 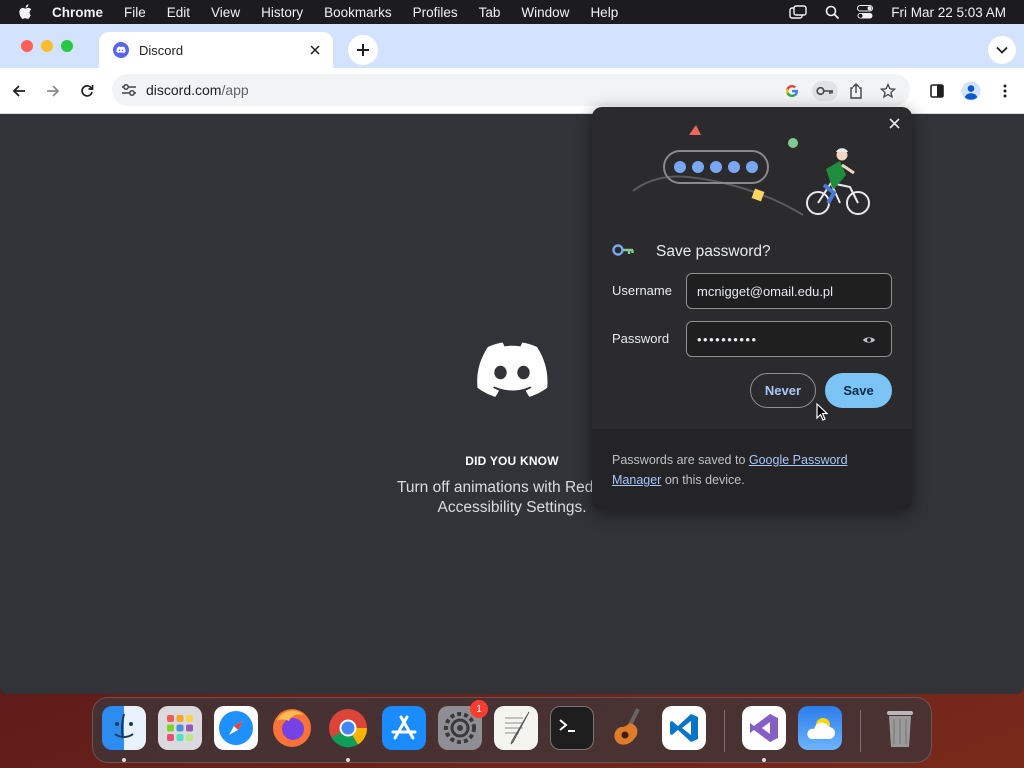 I want to click on menu-tab: Tab, so click(x=490, y=12).